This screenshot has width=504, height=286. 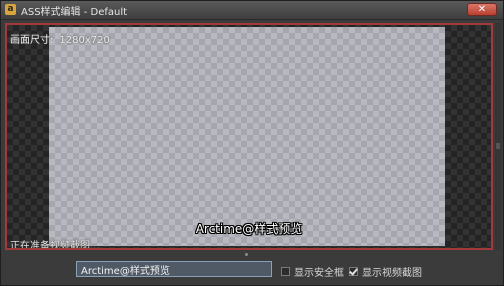 What do you see at coordinates (249, 229) in the screenshot?
I see `subtitle-preview-text: Arctime@样式预览` at bounding box center [249, 229].